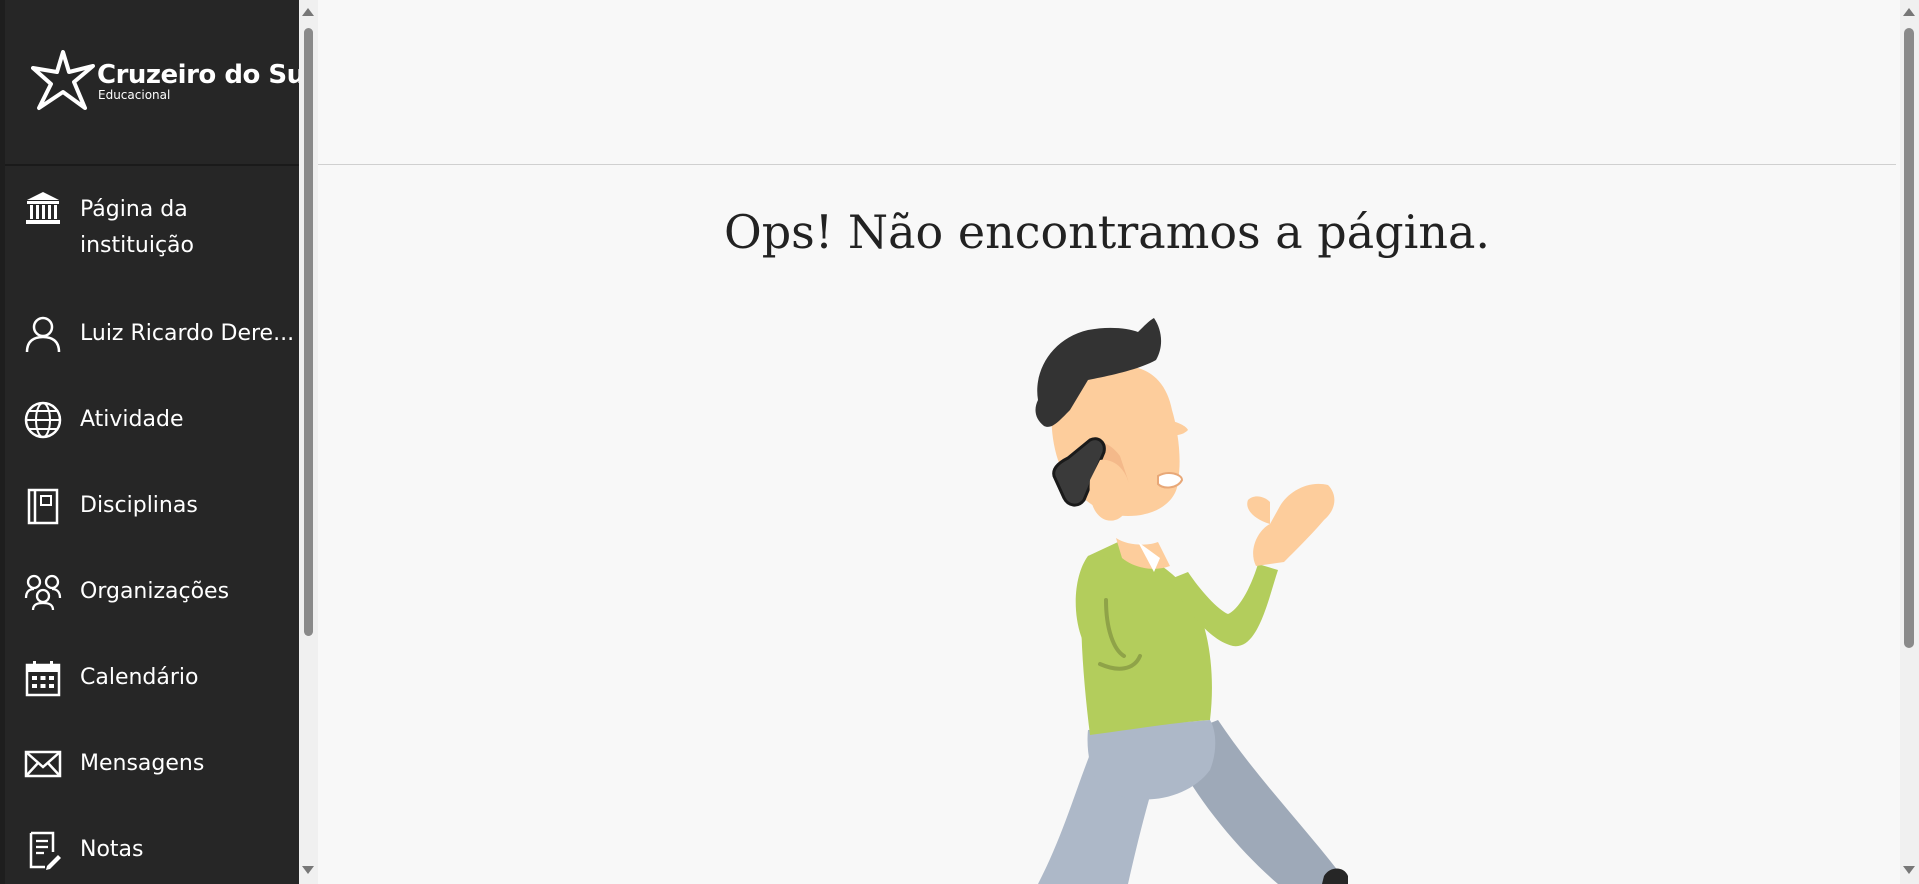  I want to click on user-icon, so click(43, 334).